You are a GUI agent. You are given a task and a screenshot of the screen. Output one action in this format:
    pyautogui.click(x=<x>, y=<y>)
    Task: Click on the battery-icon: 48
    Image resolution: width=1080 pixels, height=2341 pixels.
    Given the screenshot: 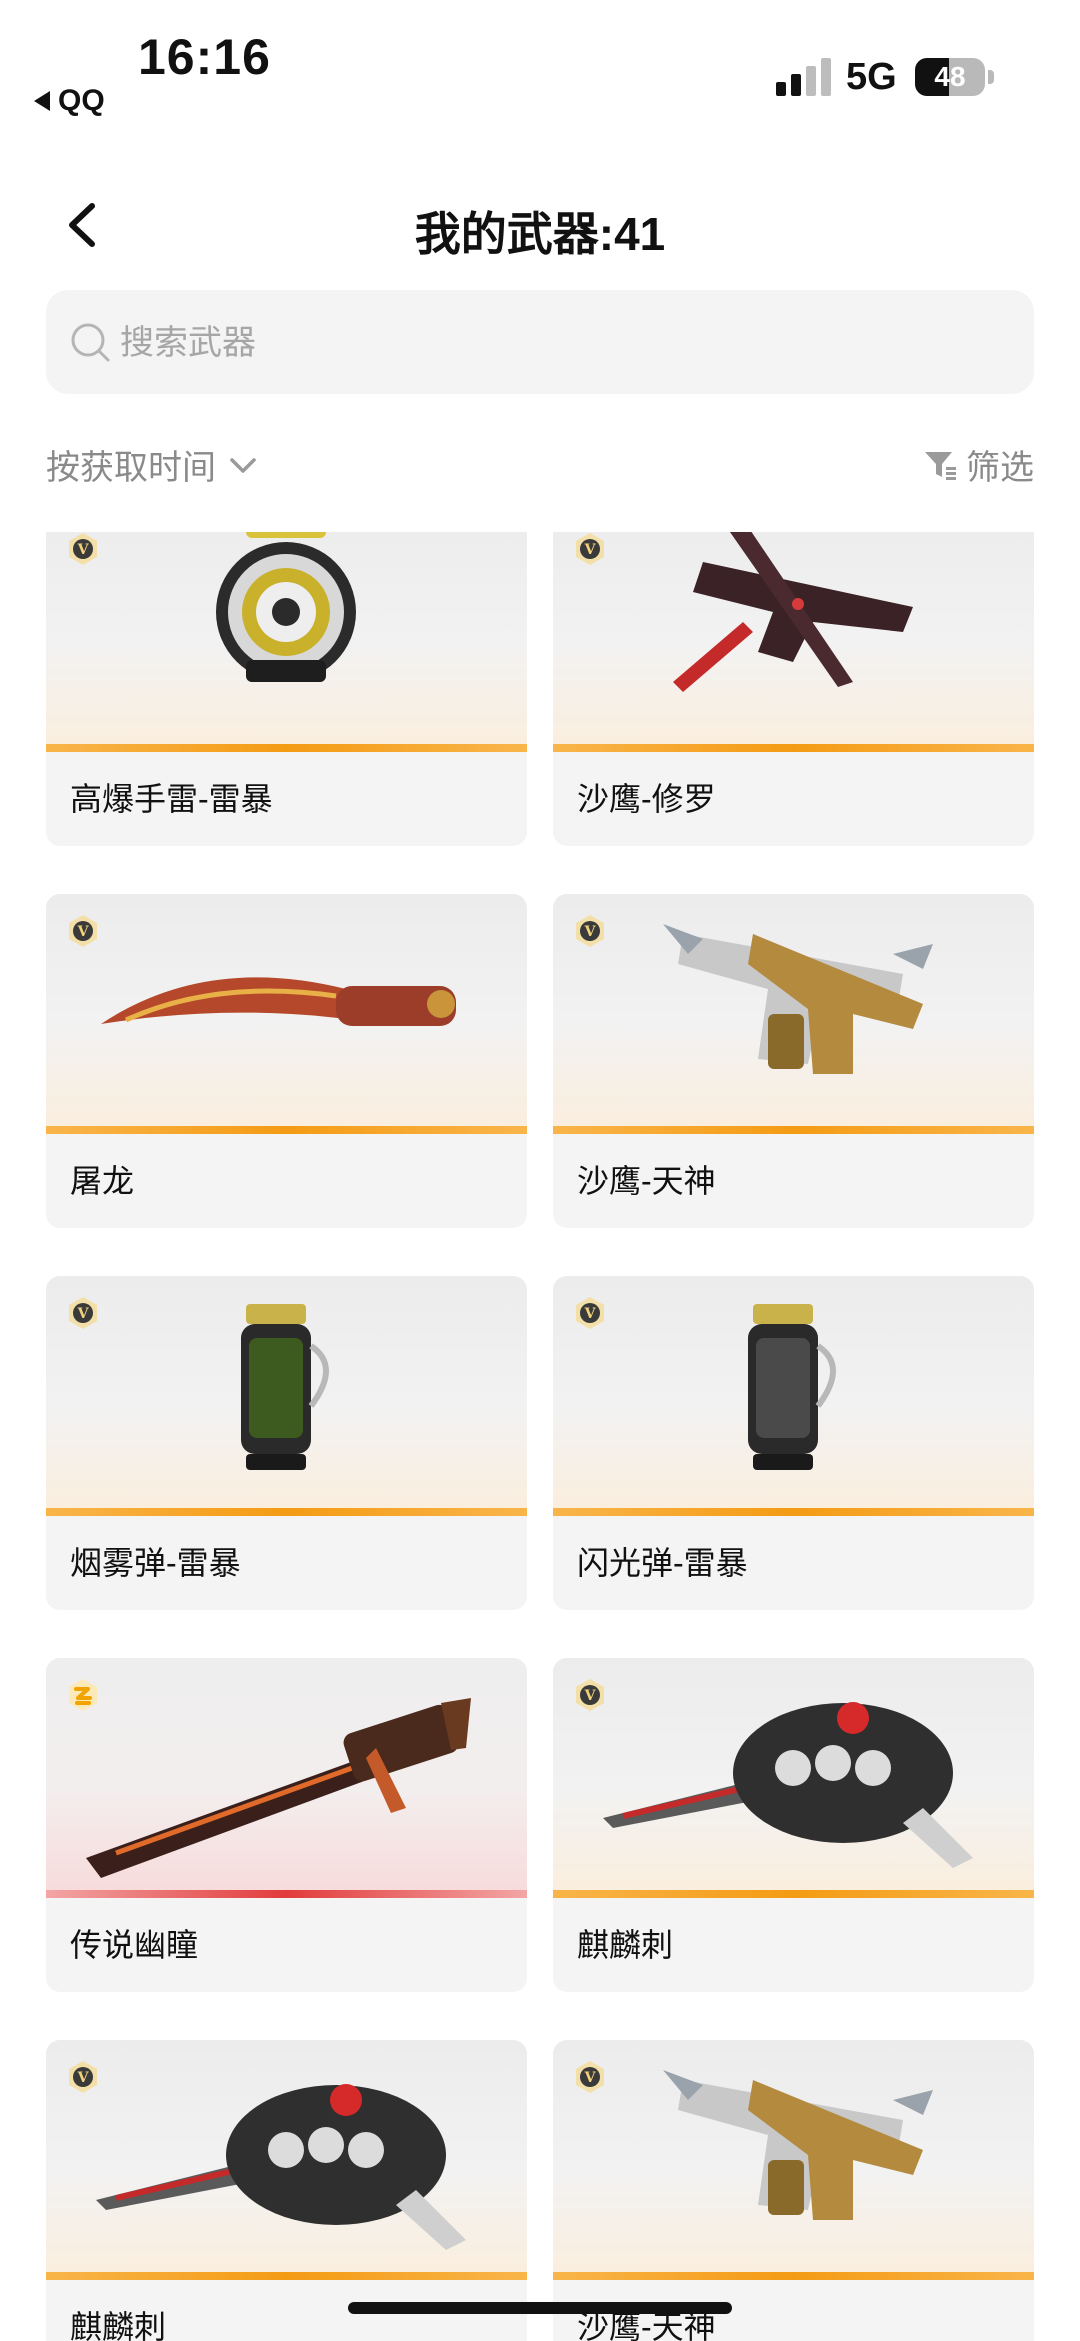 What is the action you would take?
    pyautogui.click(x=950, y=77)
    